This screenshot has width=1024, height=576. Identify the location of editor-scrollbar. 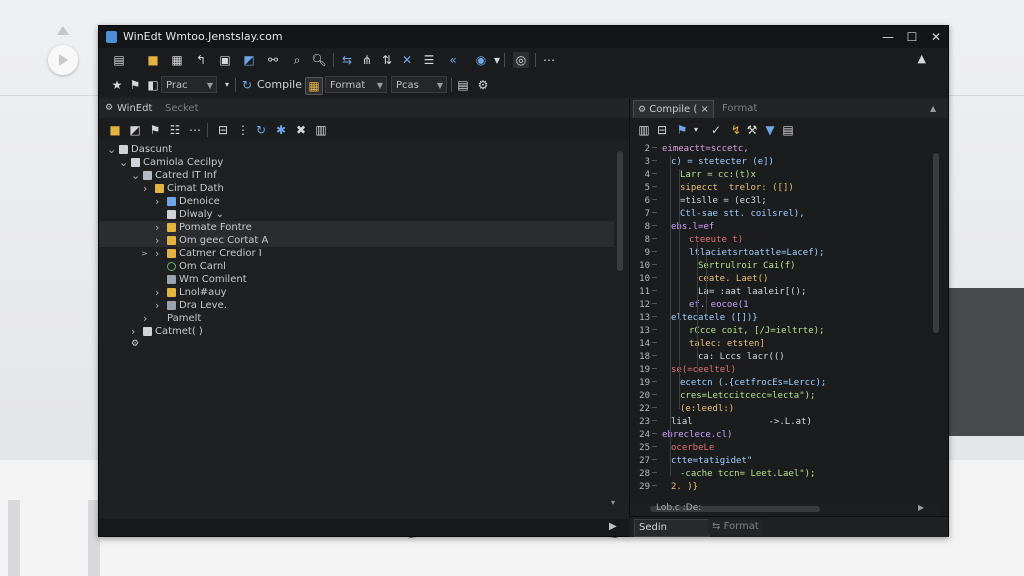
(936, 323).